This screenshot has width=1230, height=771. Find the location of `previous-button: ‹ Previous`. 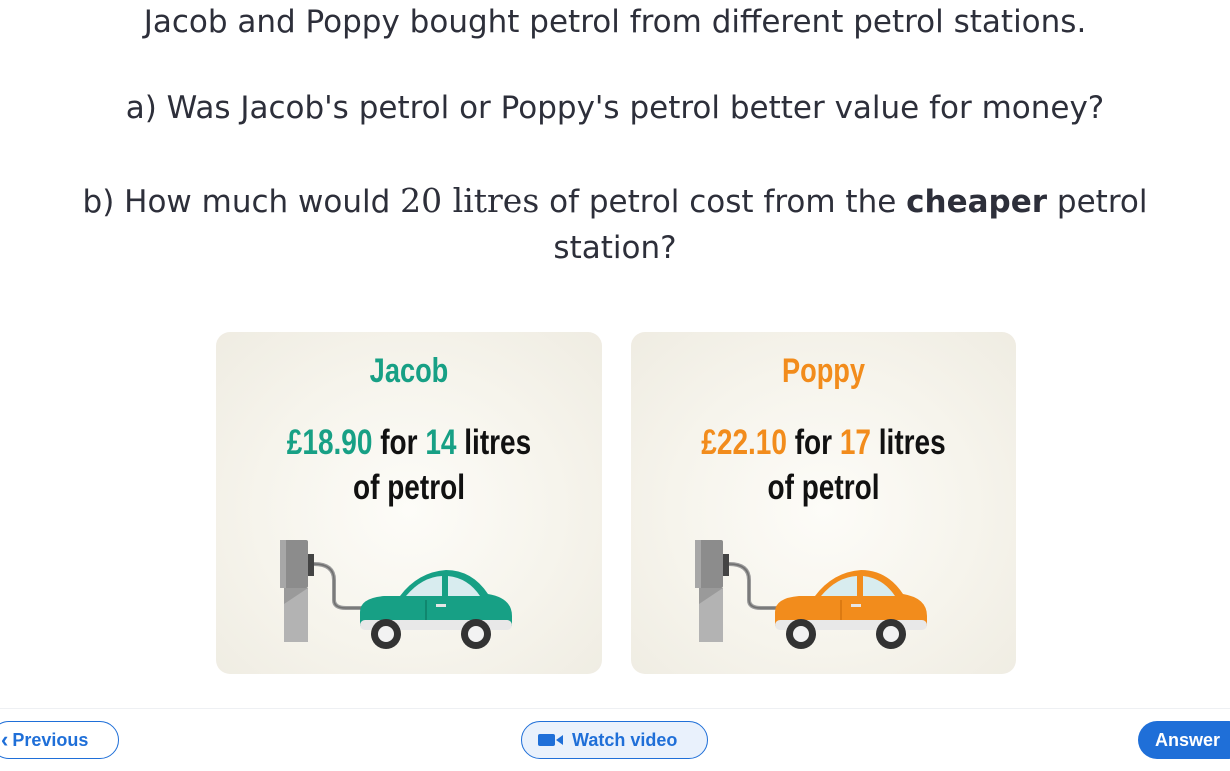

previous-button: ‹ Previous is located at coordinates (59, 740).